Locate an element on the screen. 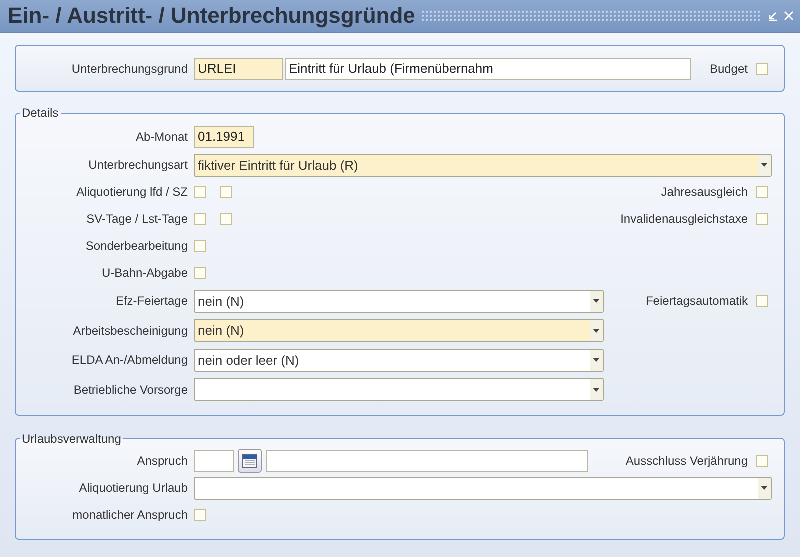 The image size is (800, 557). field-label: Aliquotierung lfd / SZ is located at coordinates (132, 192).